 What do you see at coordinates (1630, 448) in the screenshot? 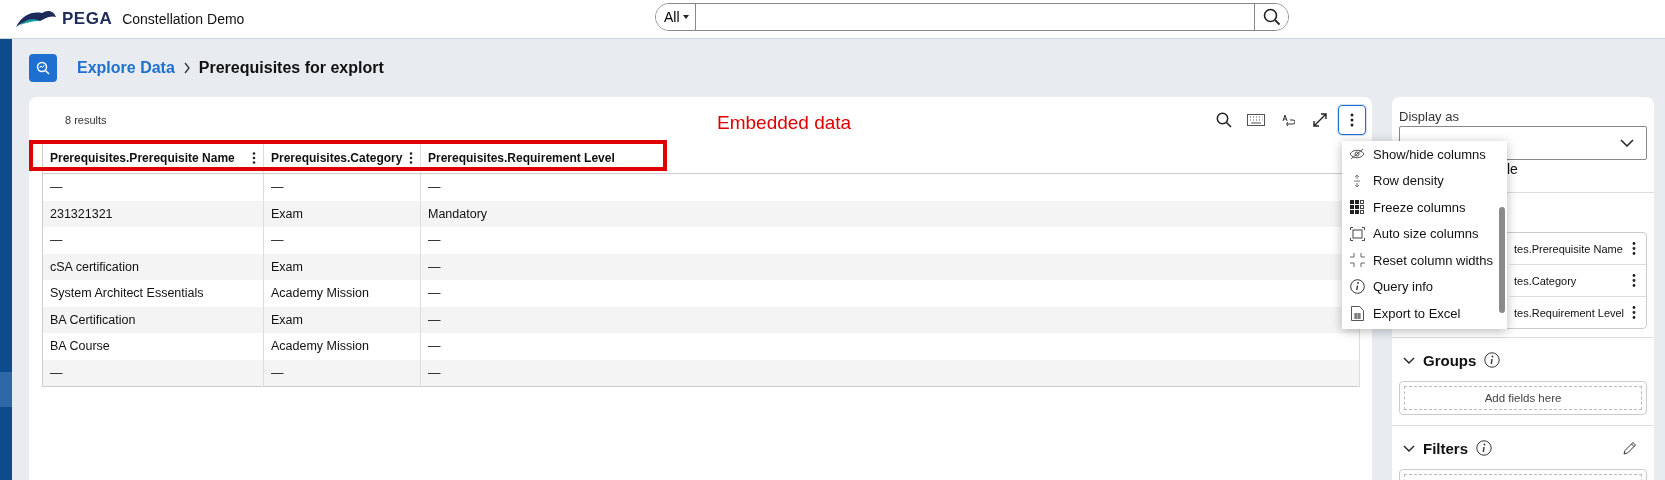
I see `pencil-icon` at bounding box center [1630, 448].